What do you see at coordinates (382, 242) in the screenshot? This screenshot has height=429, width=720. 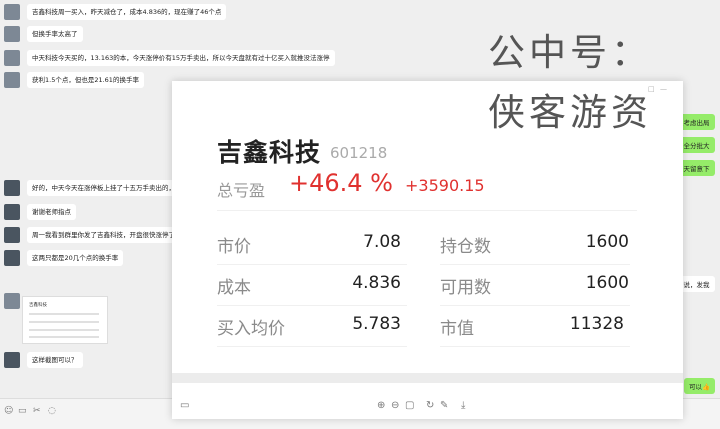 I see `market-price-value: 7.08` at bounding box center [382, 242].